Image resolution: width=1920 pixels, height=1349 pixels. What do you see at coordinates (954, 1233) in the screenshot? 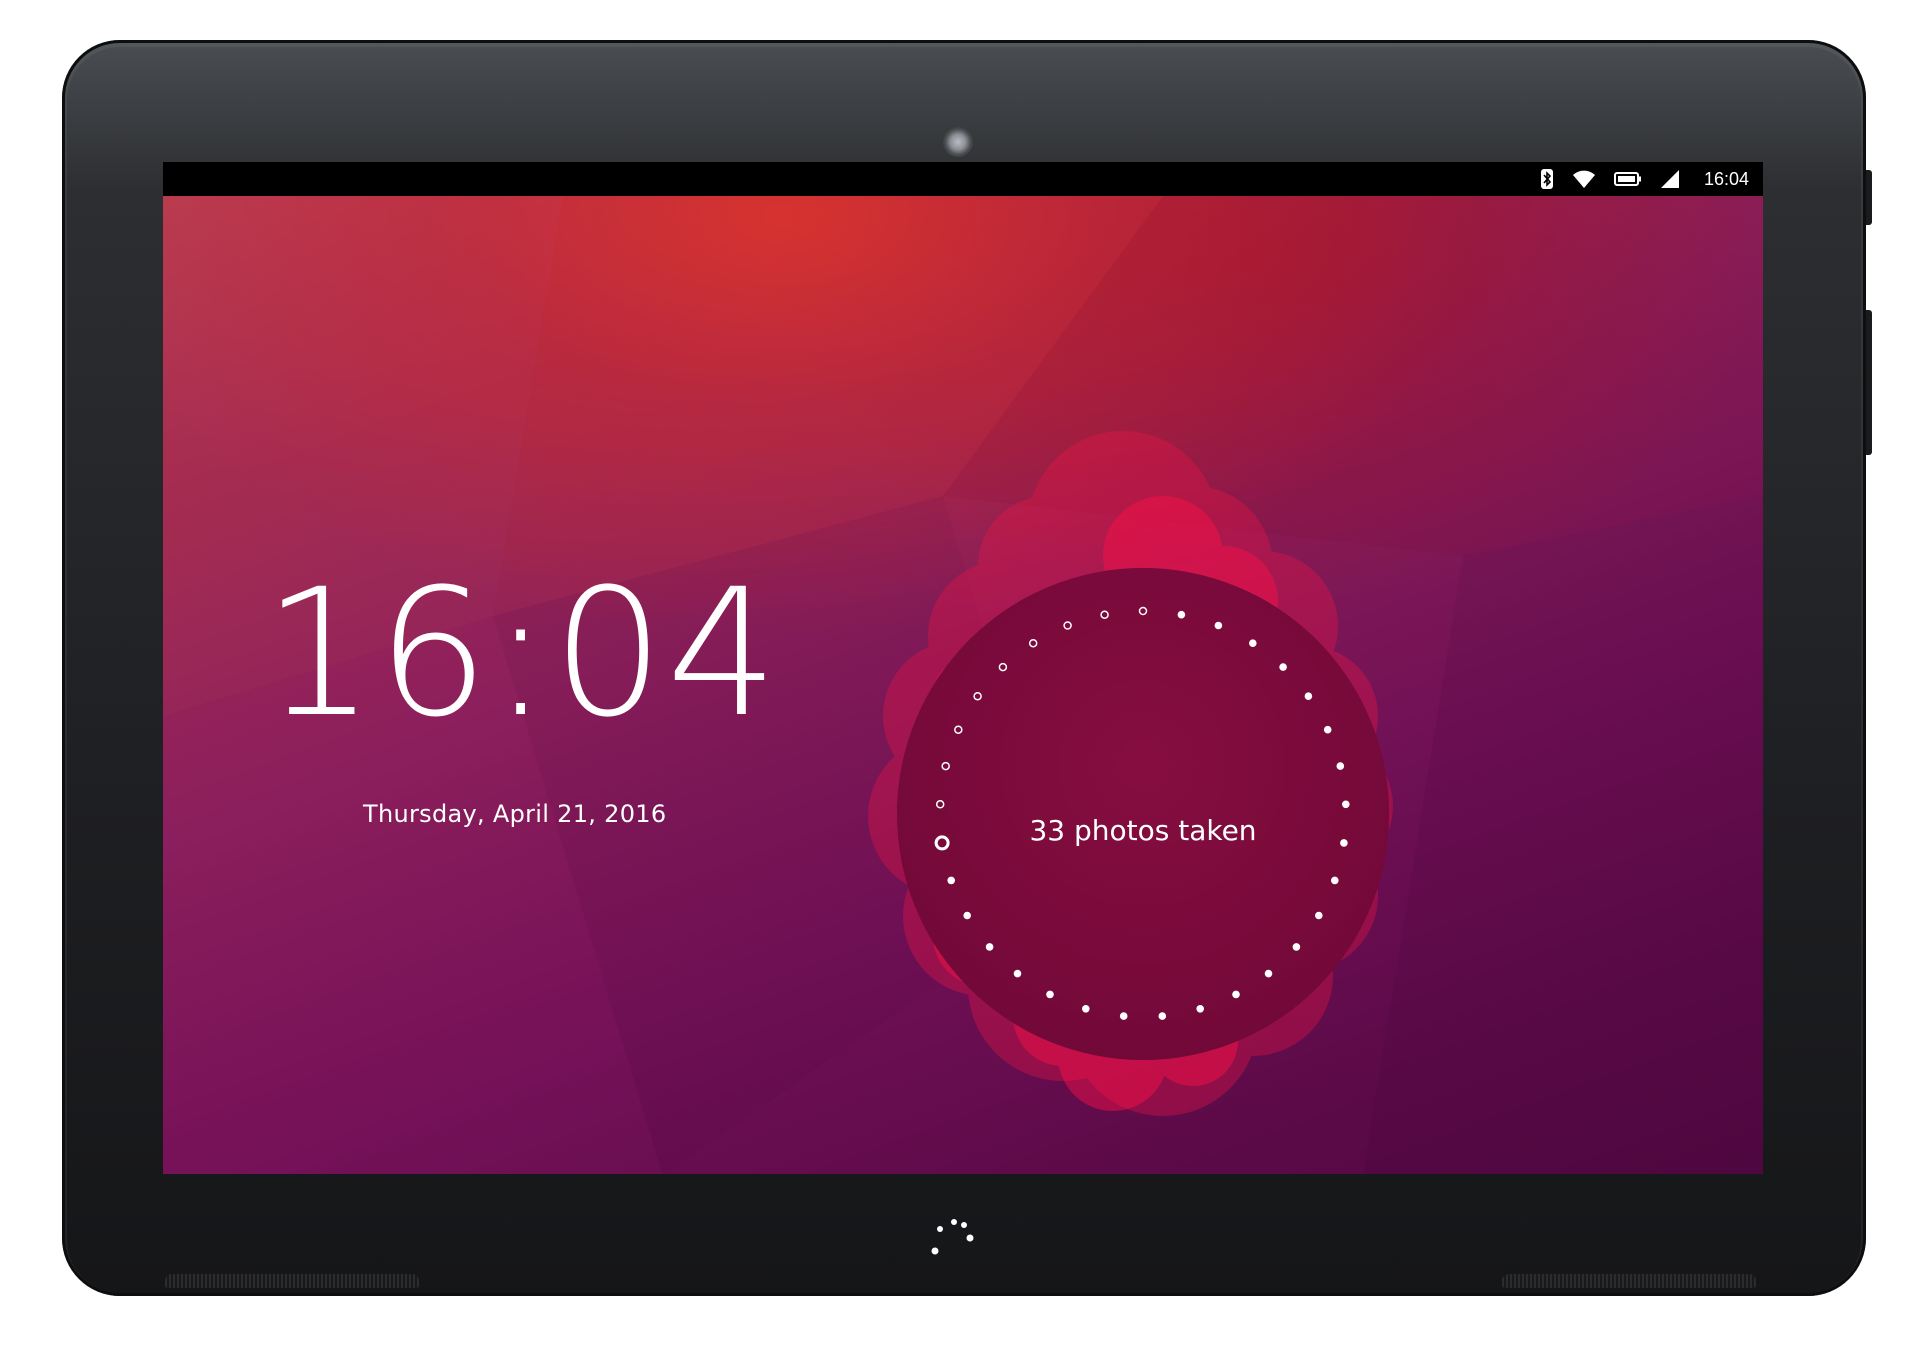
I see `ubuntu-dots-icon` at bounding box center [954, 1233].